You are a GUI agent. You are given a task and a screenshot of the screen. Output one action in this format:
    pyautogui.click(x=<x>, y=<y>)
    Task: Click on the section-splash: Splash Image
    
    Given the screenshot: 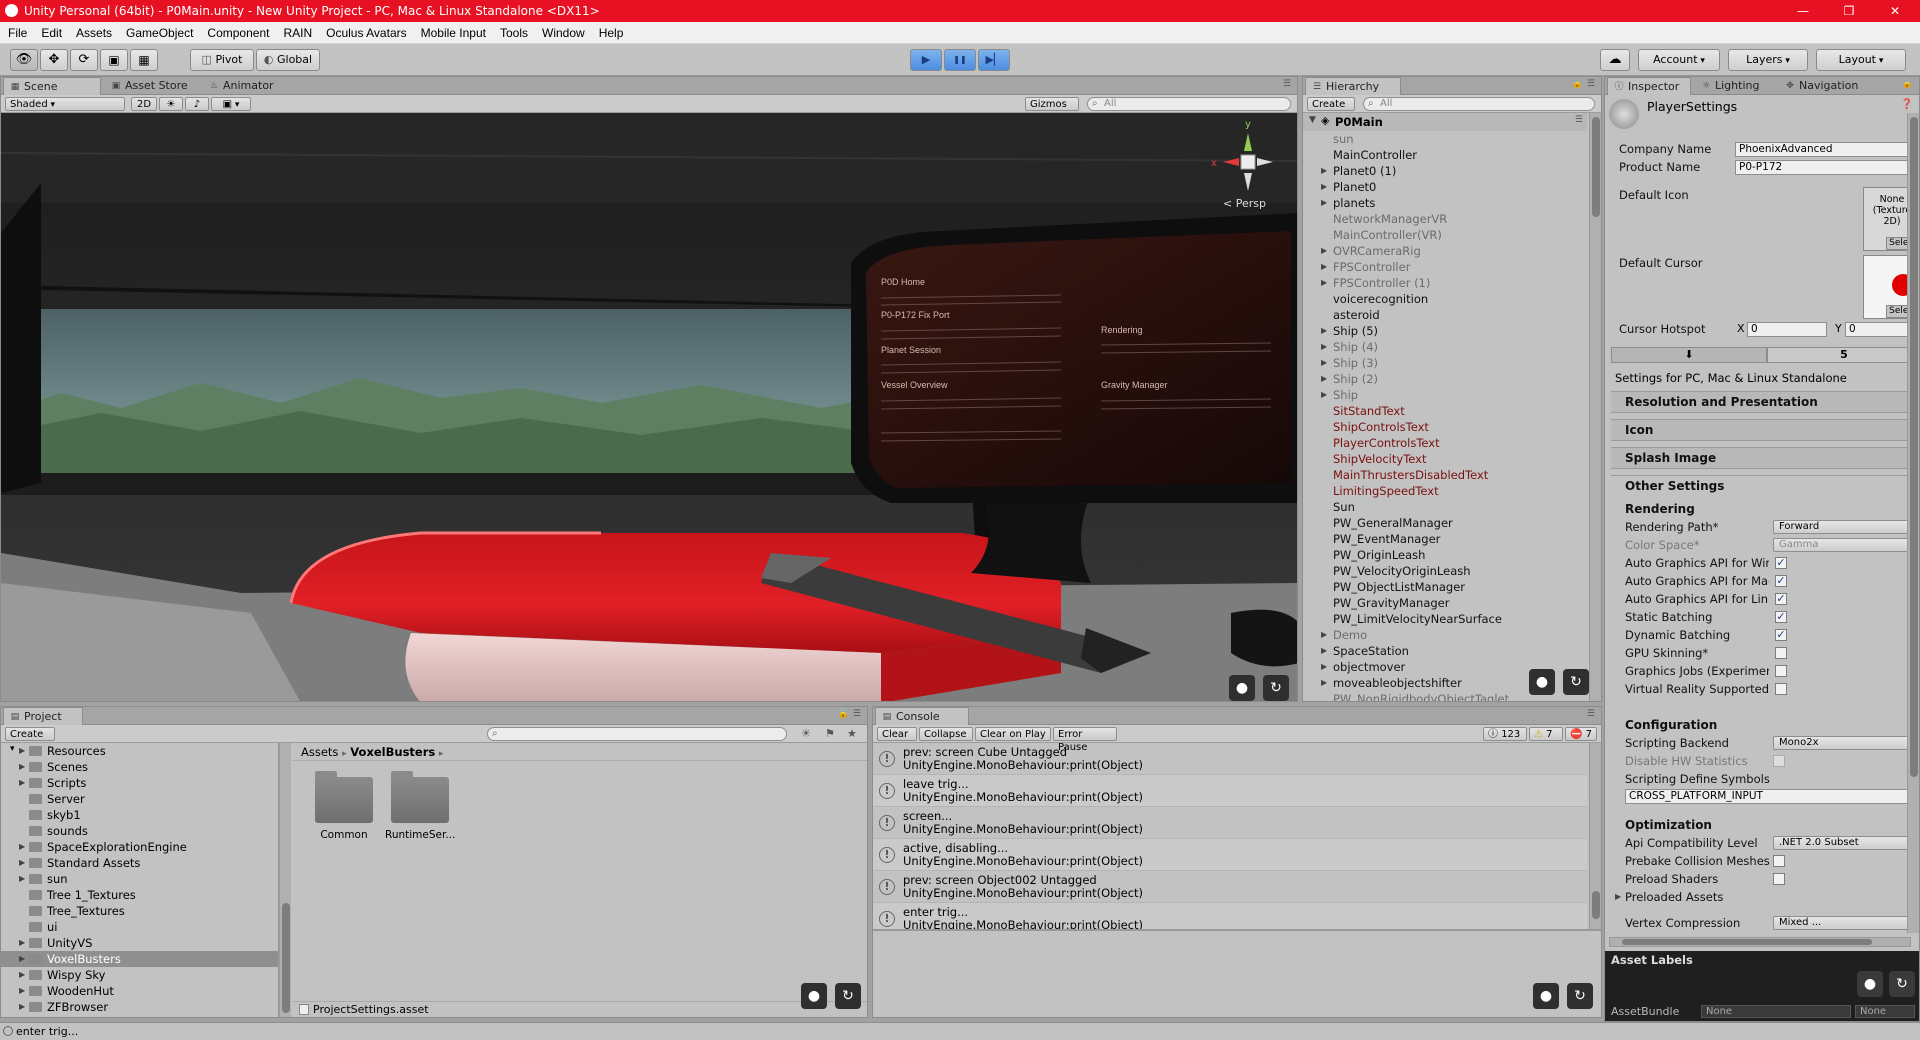 What is the action you would take?
    pyautogui.click(x=1765, y=458)
    